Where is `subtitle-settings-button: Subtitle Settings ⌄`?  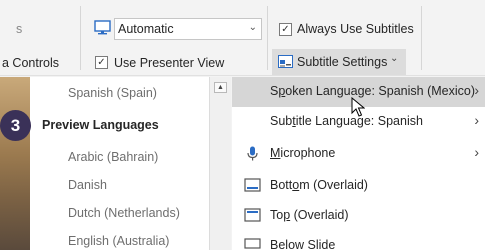 subtitle-settings-button: Subtitle Settings ⌄ is located at coordinates (339, 62).